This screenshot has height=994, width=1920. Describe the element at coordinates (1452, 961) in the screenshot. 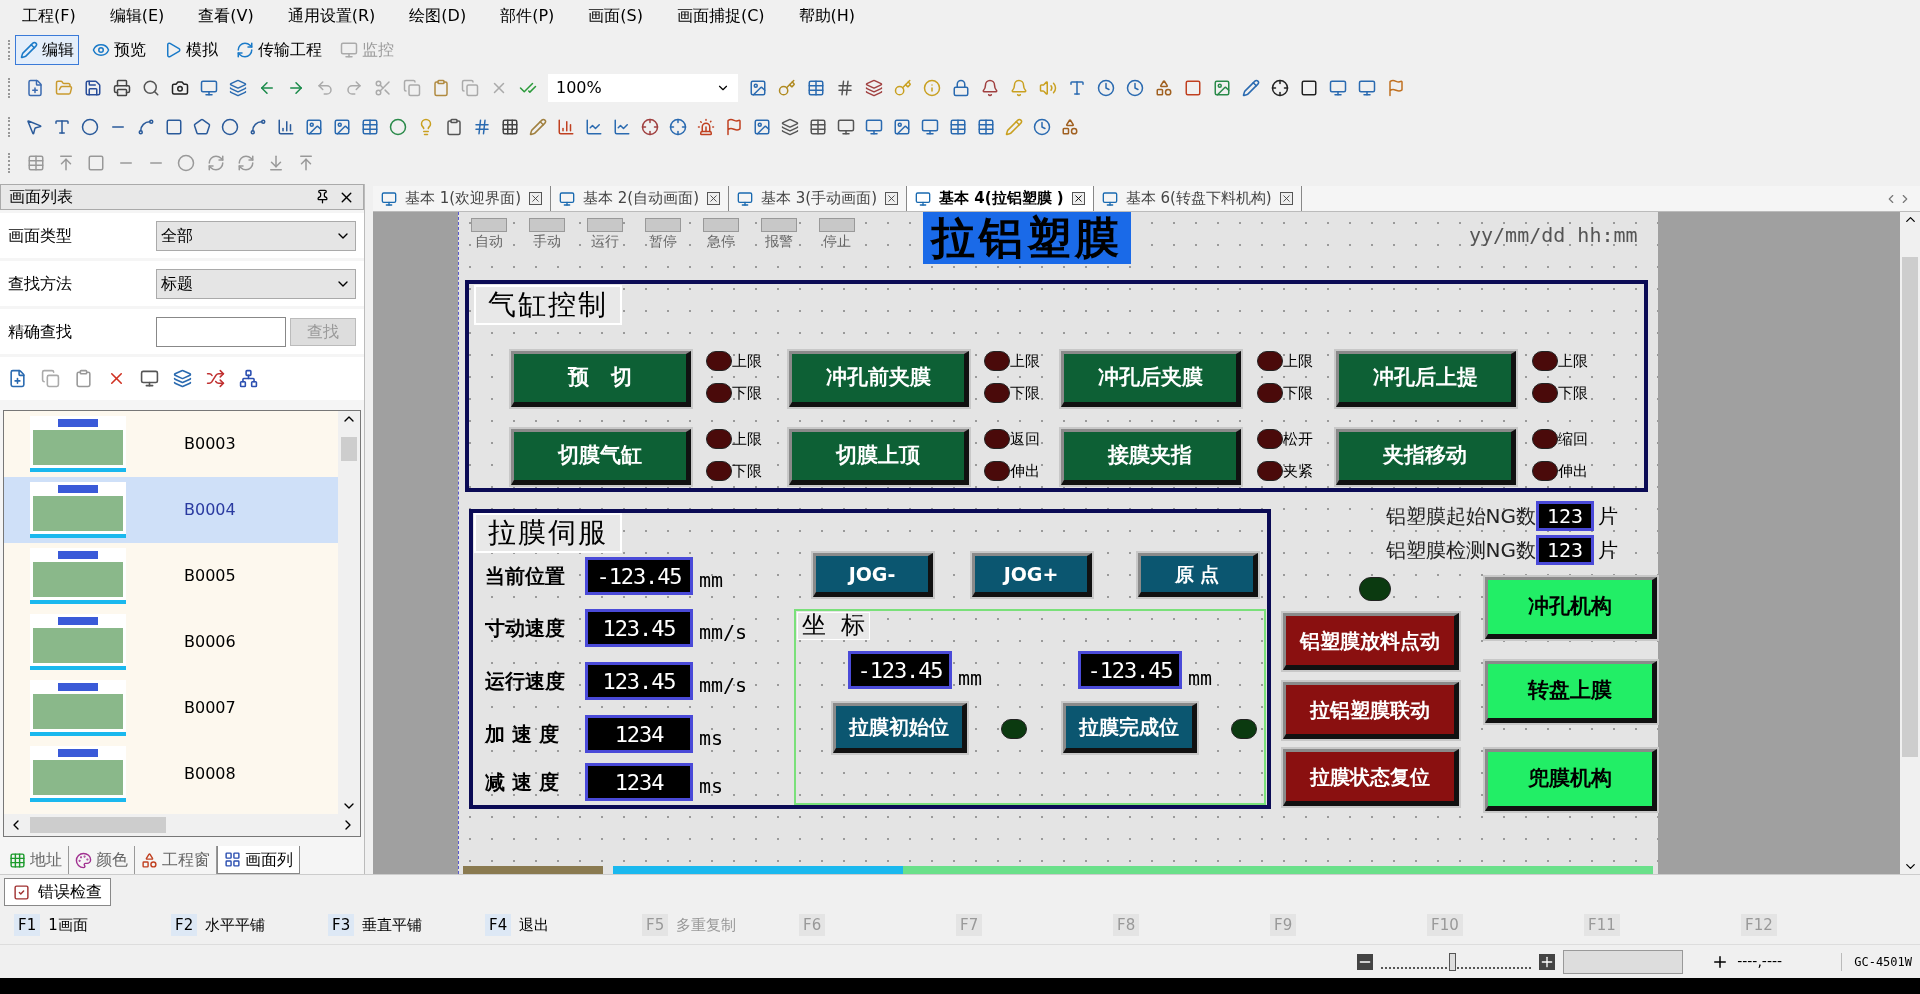

I see `slider-thumb` at that location.